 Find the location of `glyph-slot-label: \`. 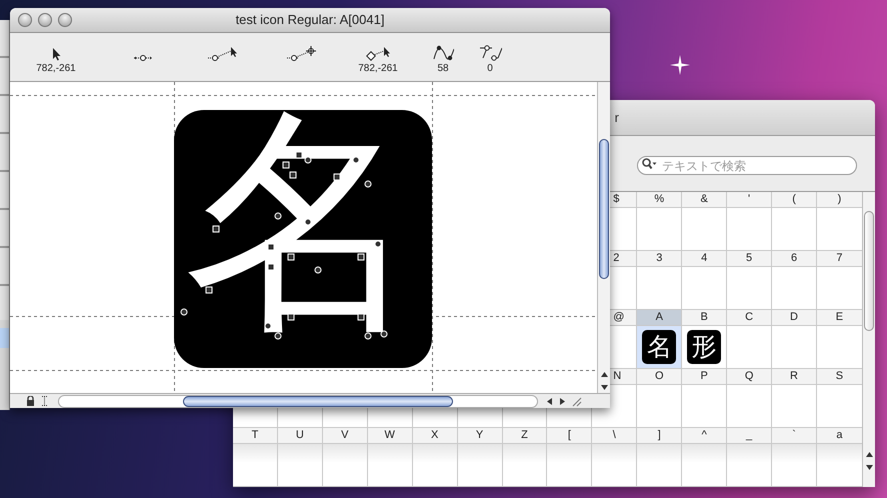

glyph-slot-label: \ is located at coordinates (614, 435).